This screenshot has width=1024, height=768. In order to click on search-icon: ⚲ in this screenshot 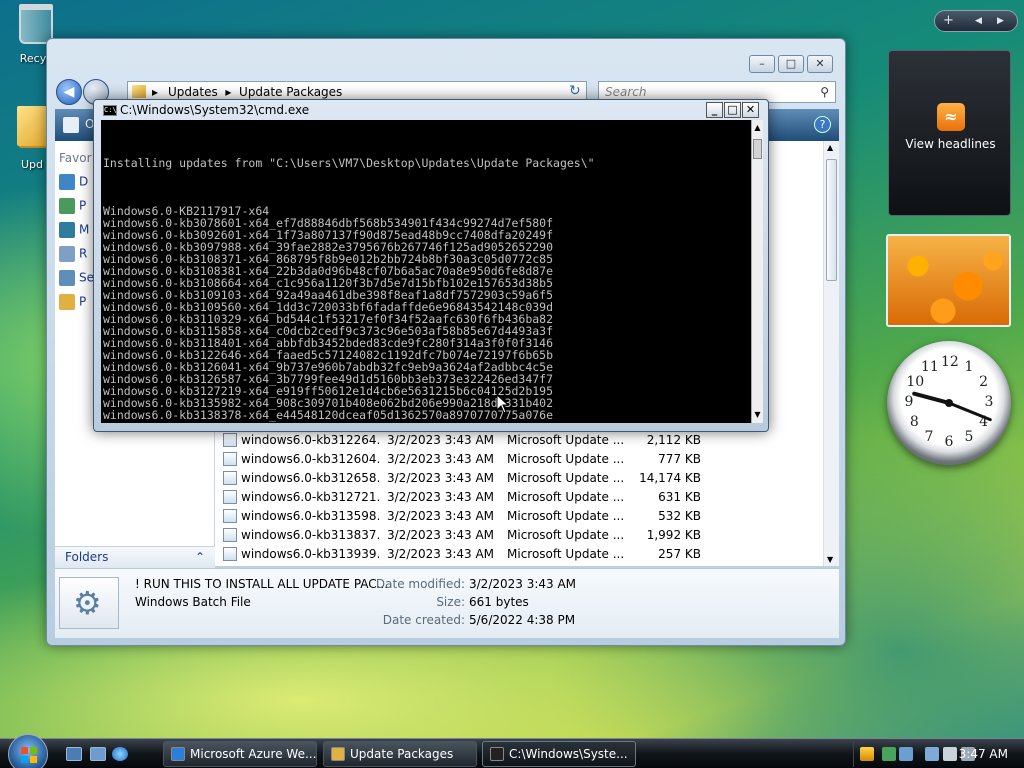, I will do `click(824, 92)`.